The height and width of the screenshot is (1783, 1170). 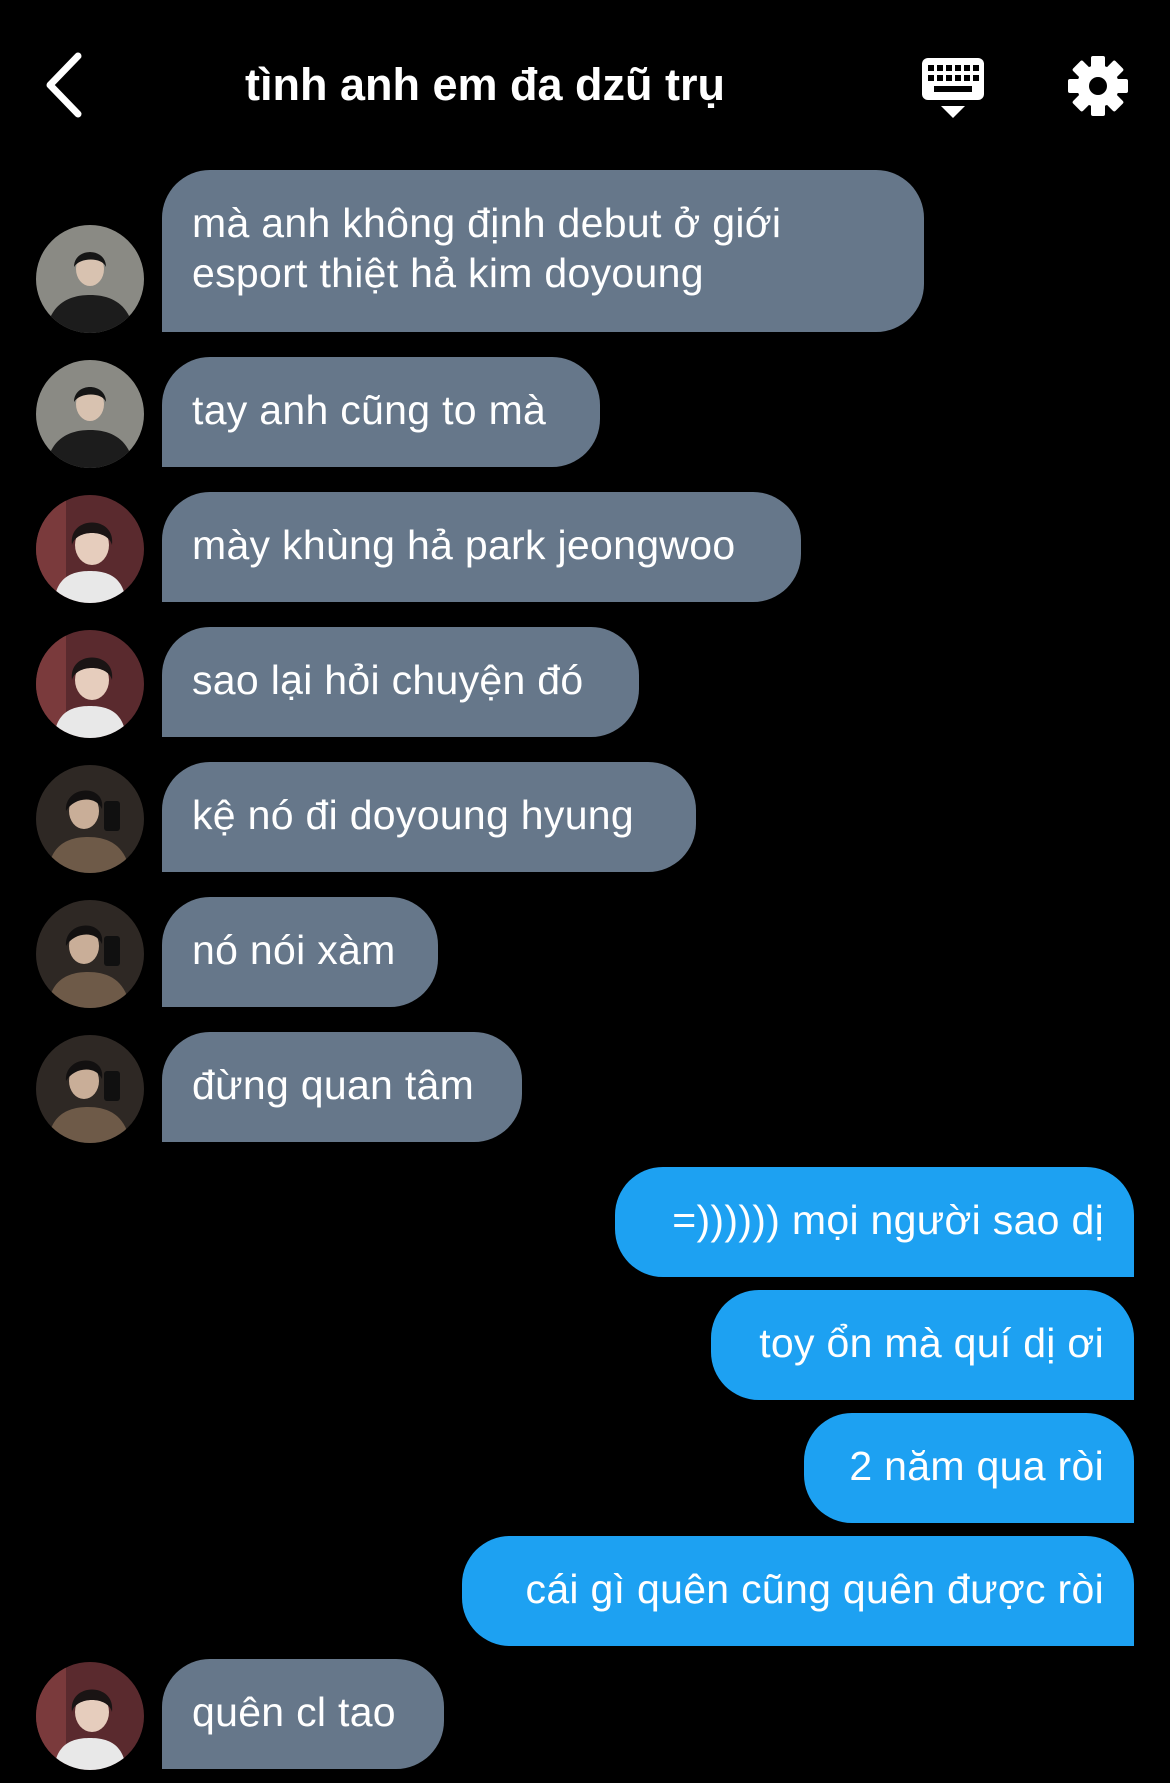 I want to click on message-bubble: nó nói xàm, so click(x=300, y=952).